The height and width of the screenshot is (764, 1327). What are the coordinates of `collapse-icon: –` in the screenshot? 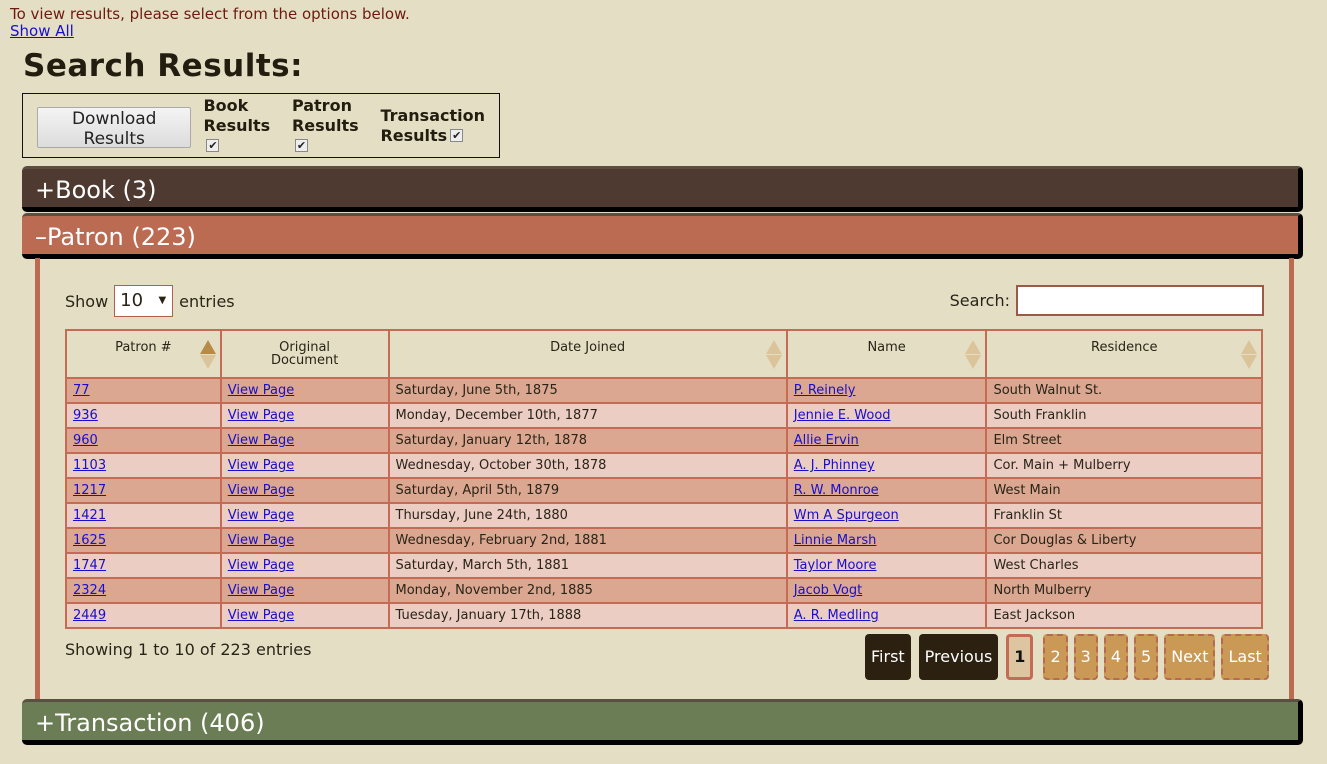 It's located at (41, 237).